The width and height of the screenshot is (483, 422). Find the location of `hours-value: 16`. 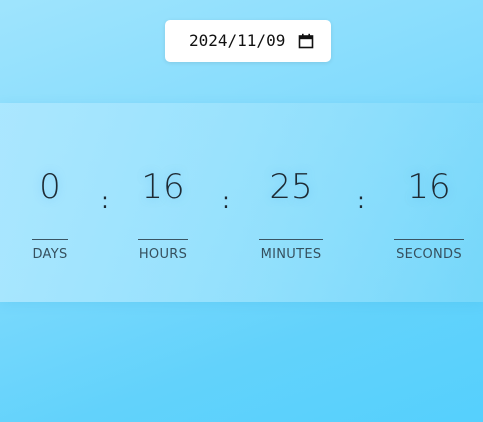

hours-value: 16 is located at coordinates (163, 187).